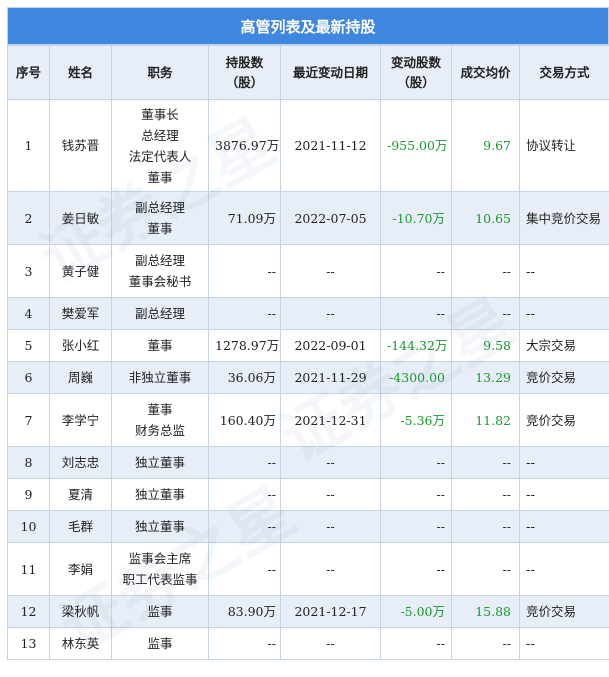 The width and height of the screenshot is (609, 677). I want to click on position-line: 董事会秘书, so click(160, 281).